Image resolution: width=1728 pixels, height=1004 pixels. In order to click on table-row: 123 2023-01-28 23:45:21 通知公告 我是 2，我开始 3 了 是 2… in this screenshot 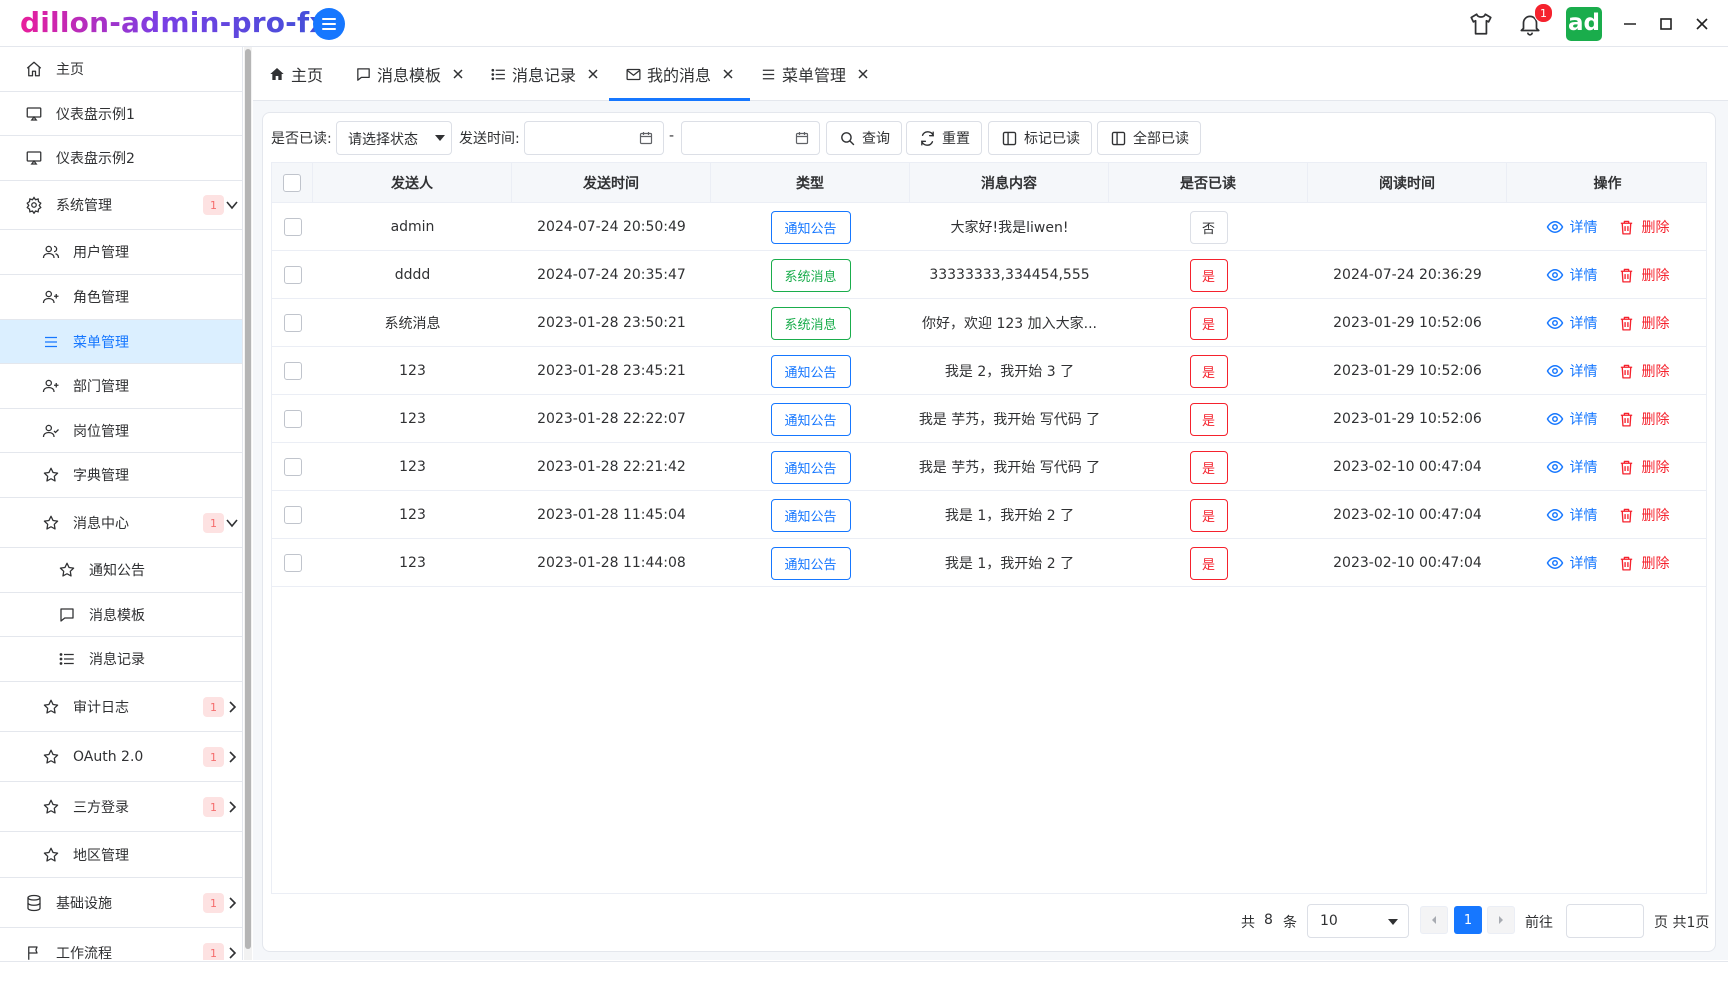, I will do `click(989, 371)`.